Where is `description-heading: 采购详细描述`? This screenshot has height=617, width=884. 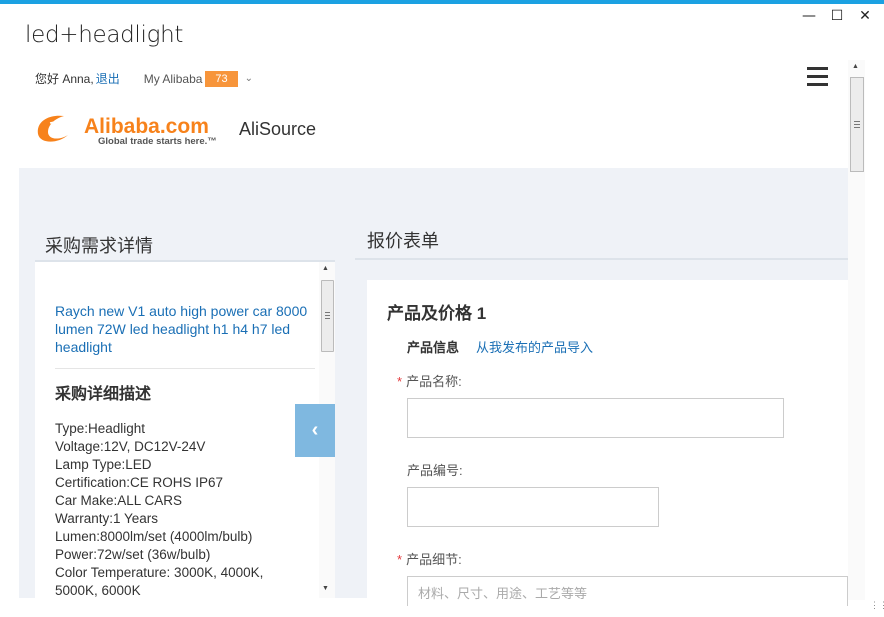
description-heading: 采购详细描述 is located at coordinates (103, 394).